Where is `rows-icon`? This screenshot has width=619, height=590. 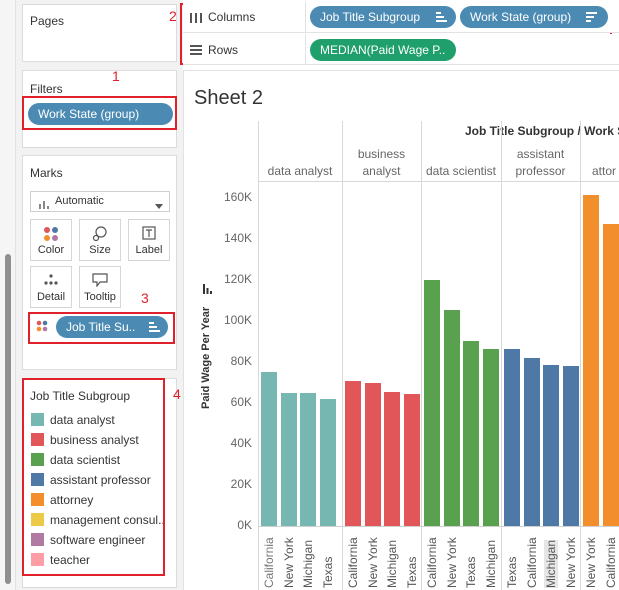 rows-icon is located at coordinates (196, 51).